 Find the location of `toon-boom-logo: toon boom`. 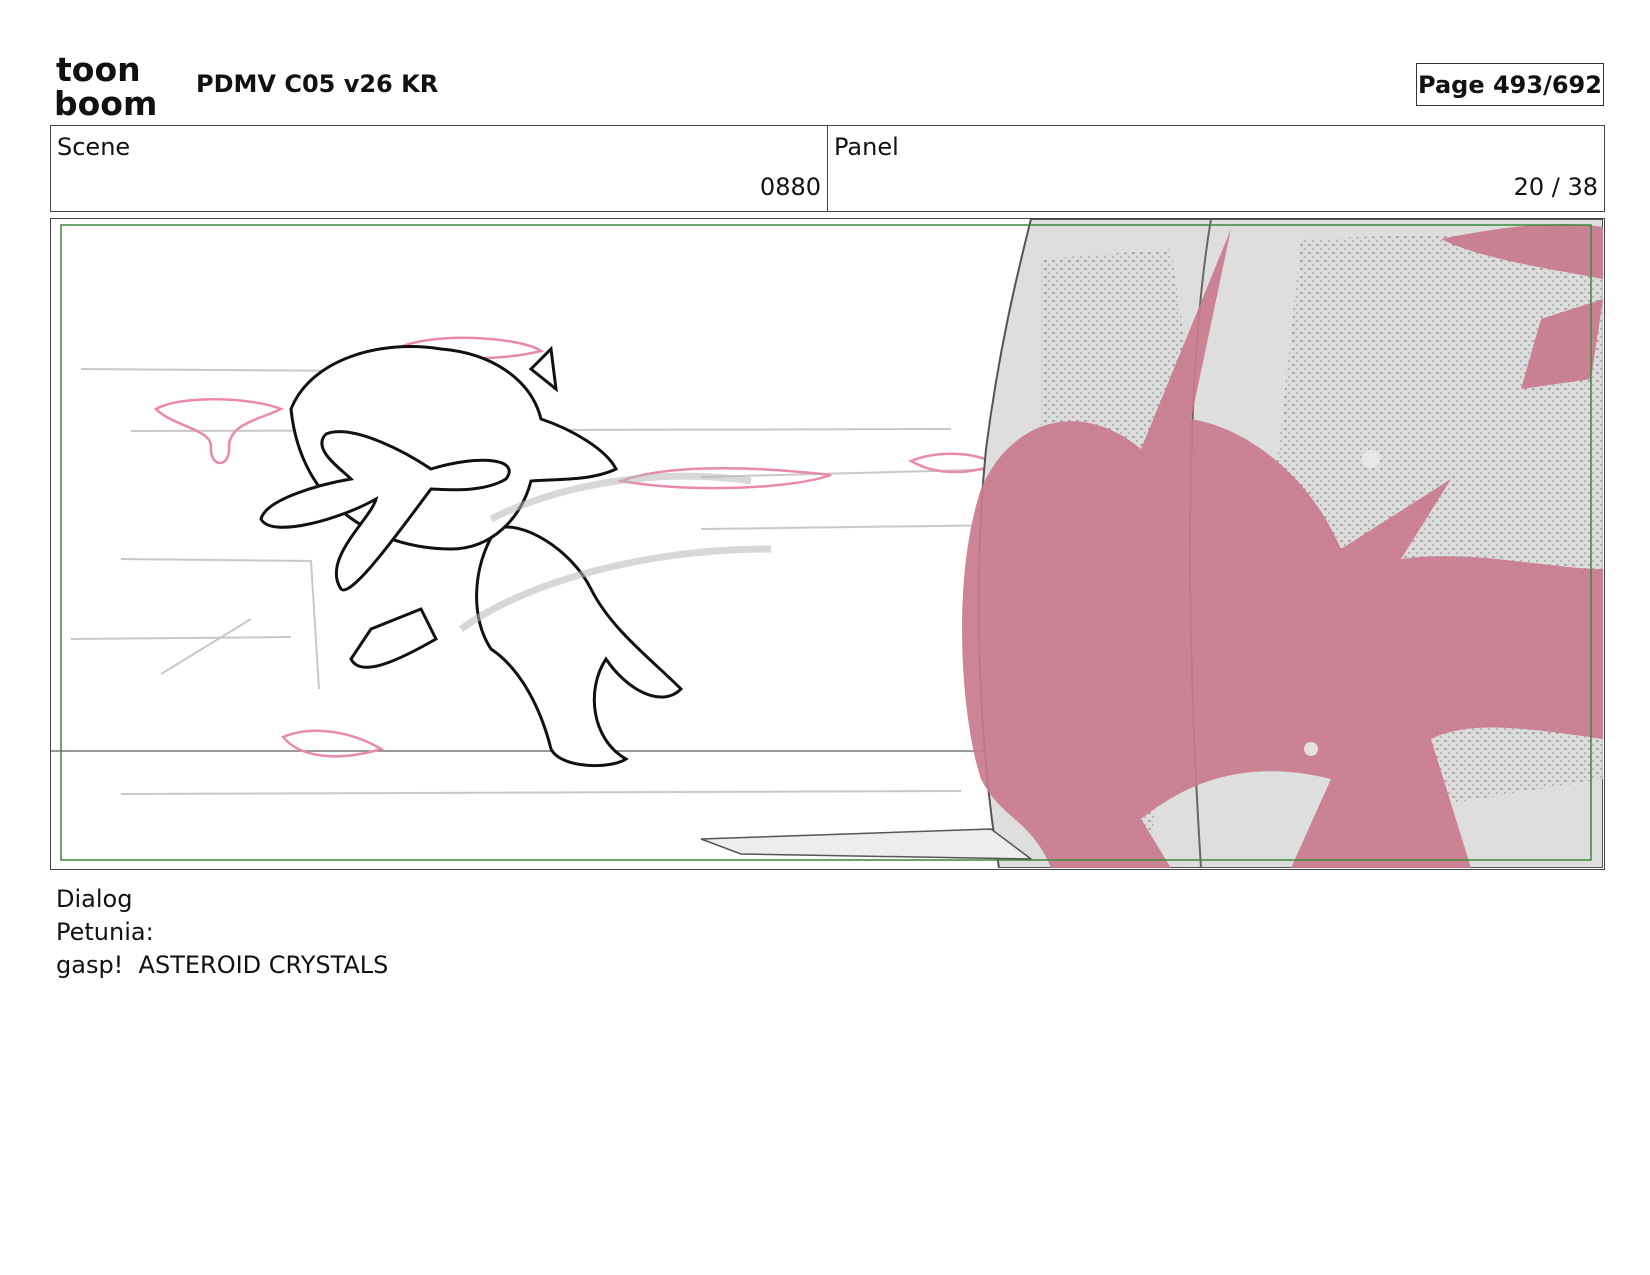

toon-boom-logo: toon boom is located at coordinates (112, 86).